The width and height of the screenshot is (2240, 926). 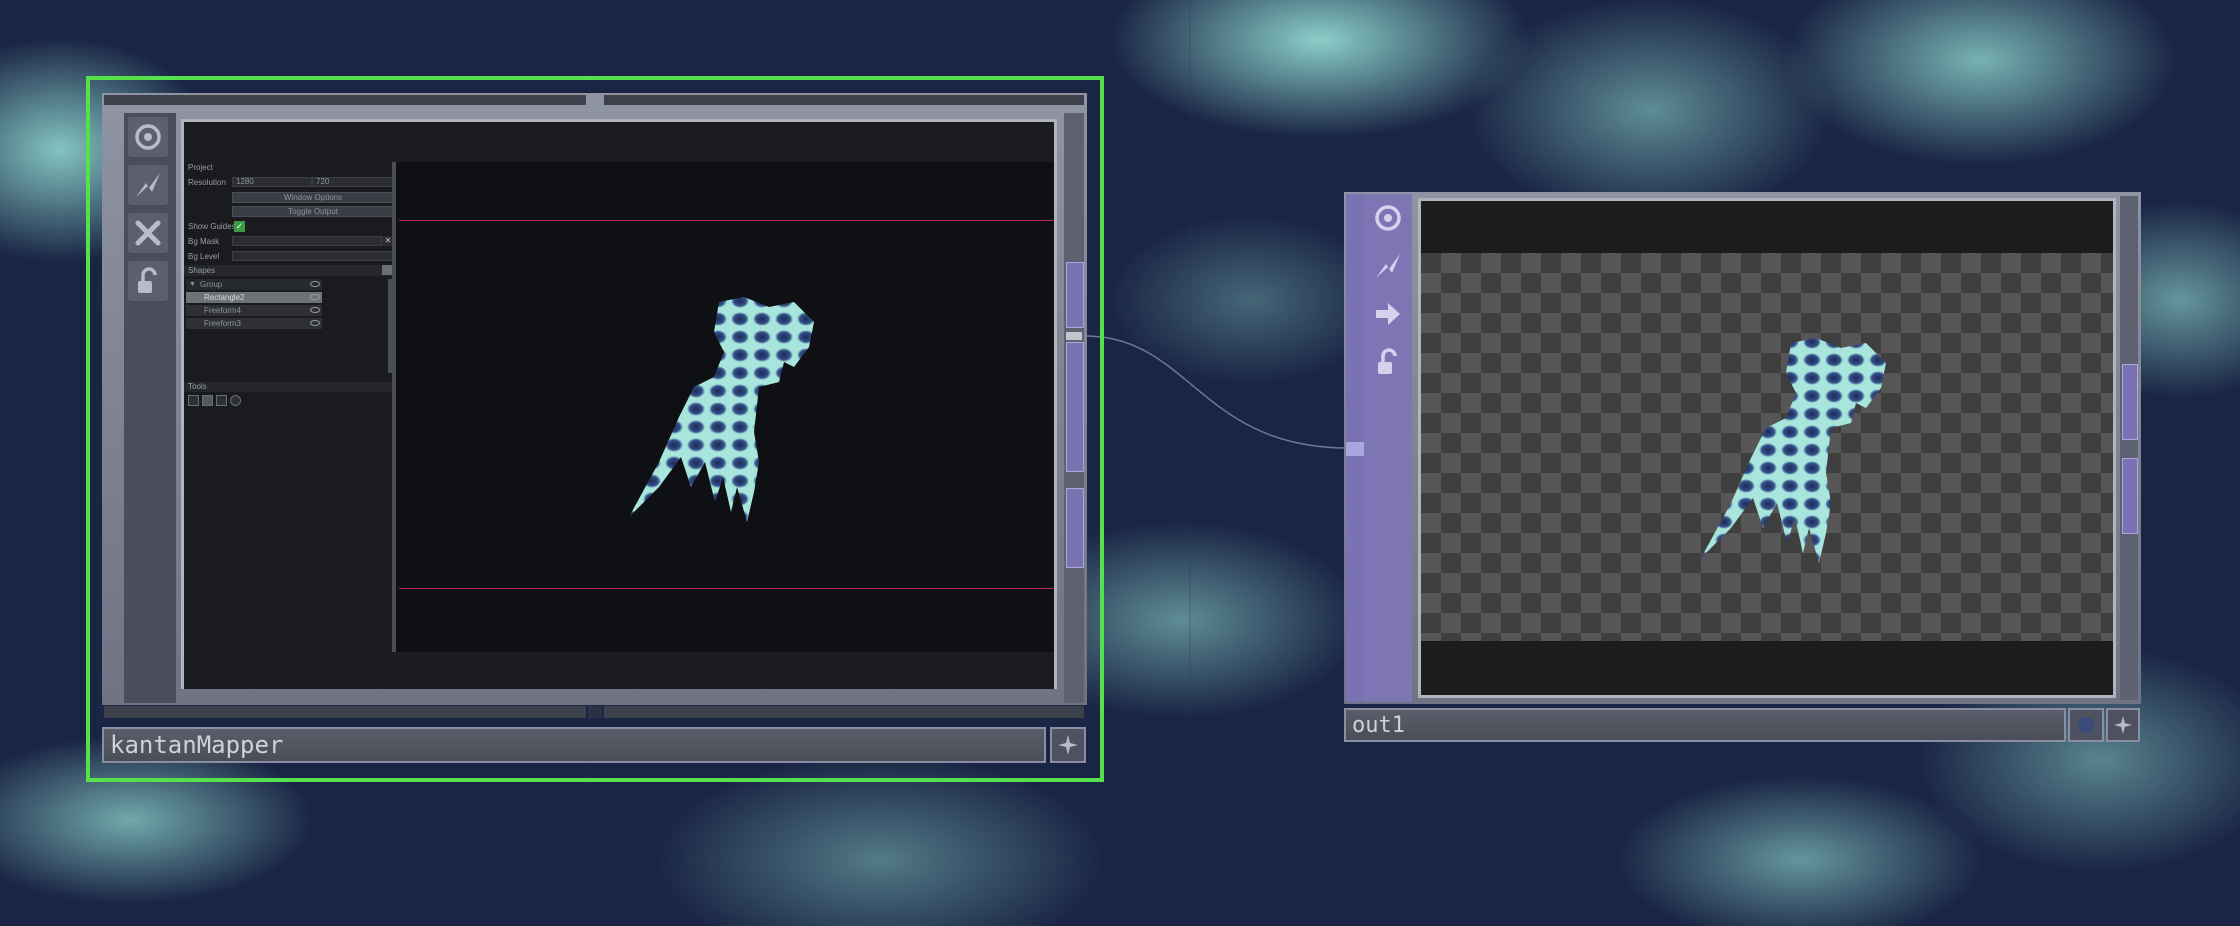 What do you see at coordinates (290, 387) in the screenshot?
I see `tools-header-bar` at bounding box center [290, 387].